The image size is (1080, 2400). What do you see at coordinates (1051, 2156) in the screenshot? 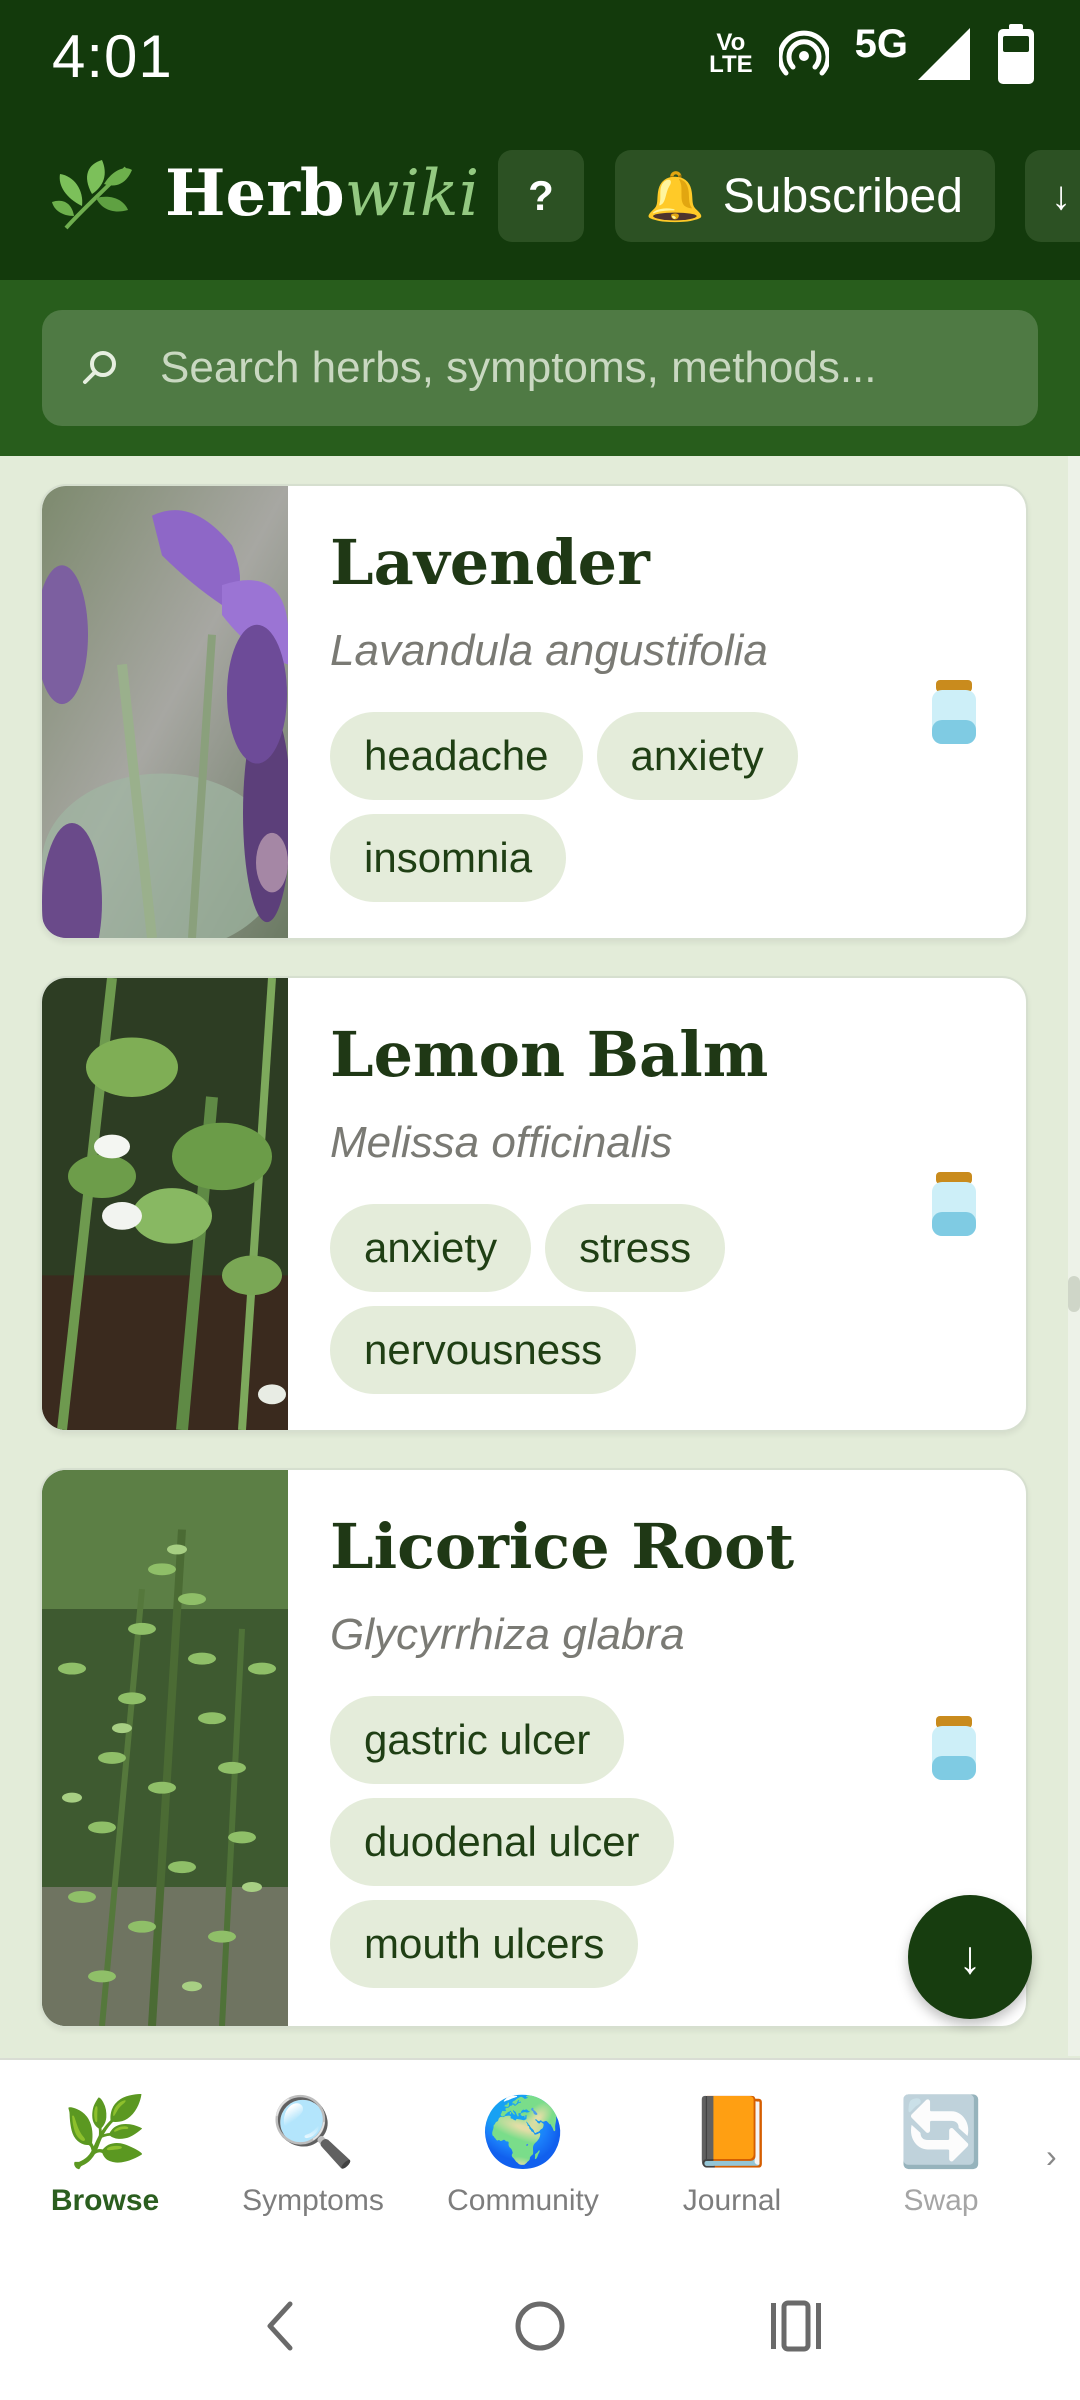
I see `chevron-right-icon: ›` at bounding box center [1051, 2156].